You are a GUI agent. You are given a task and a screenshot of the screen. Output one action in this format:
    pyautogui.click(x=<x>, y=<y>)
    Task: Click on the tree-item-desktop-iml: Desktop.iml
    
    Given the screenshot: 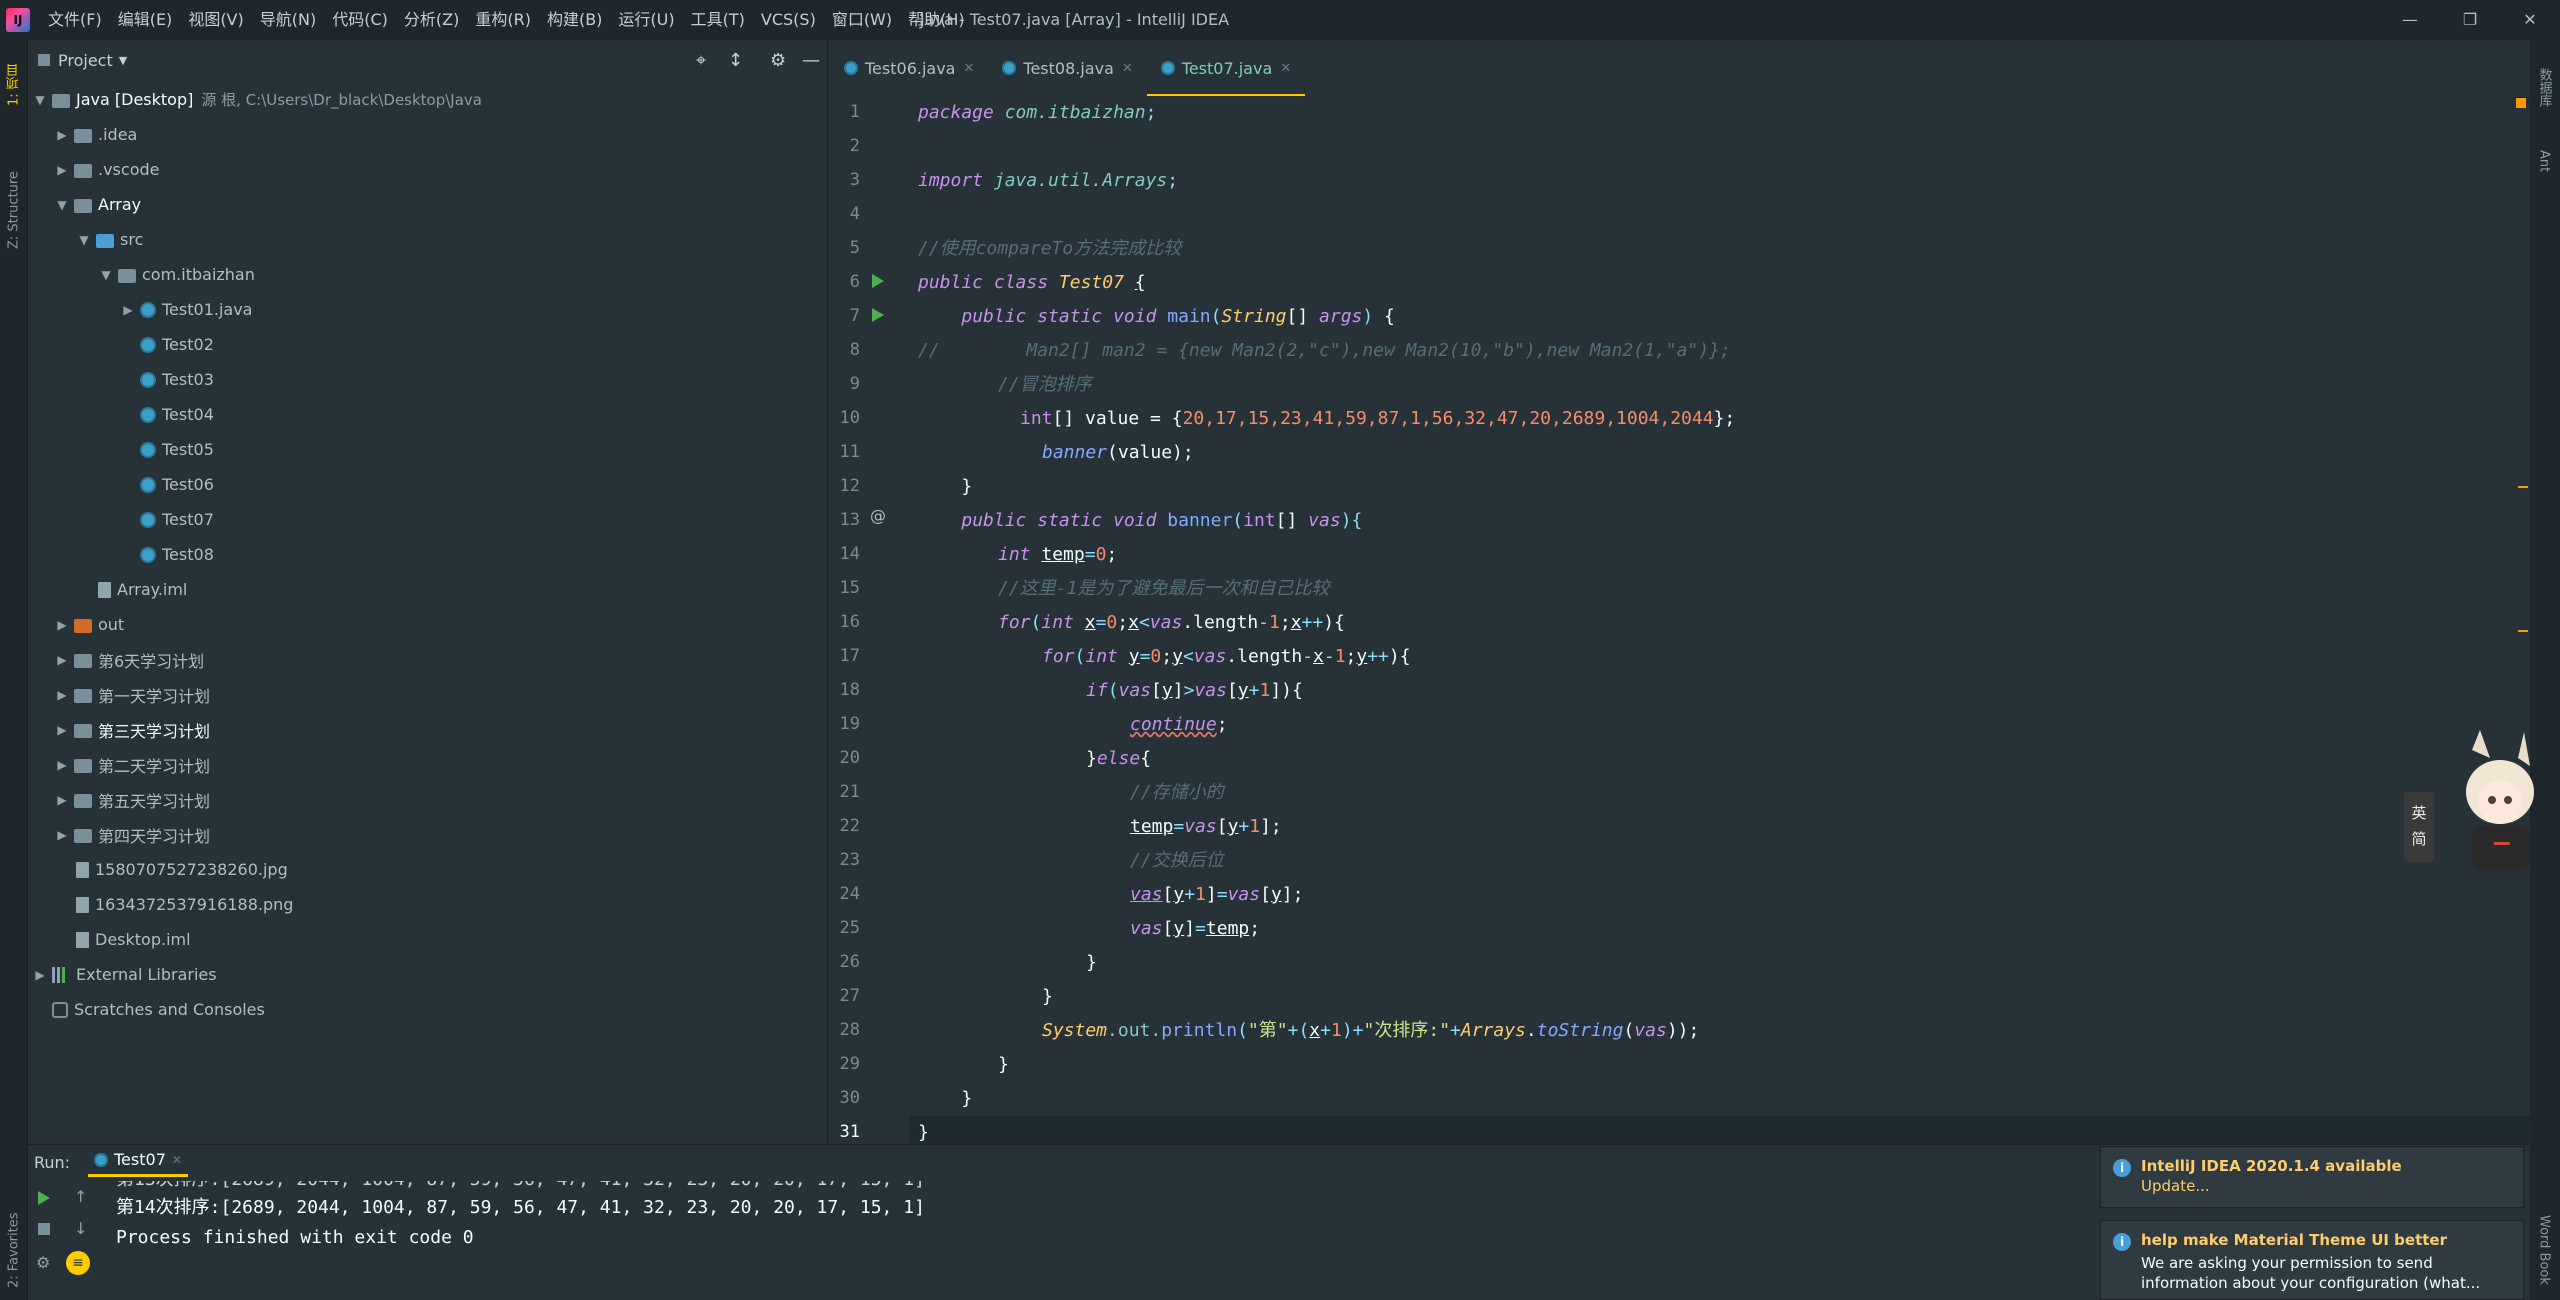 What is the action you would take?
    pyautogui.click(x=109, y=939)
    